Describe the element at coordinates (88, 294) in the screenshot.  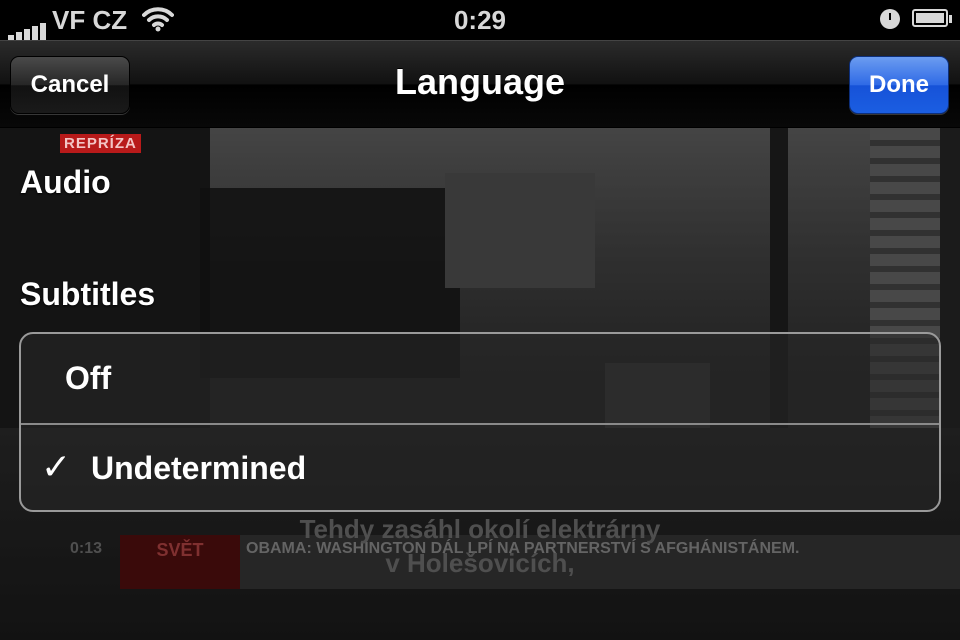
I see `subtitles-section-header: Subtitles` at that location.